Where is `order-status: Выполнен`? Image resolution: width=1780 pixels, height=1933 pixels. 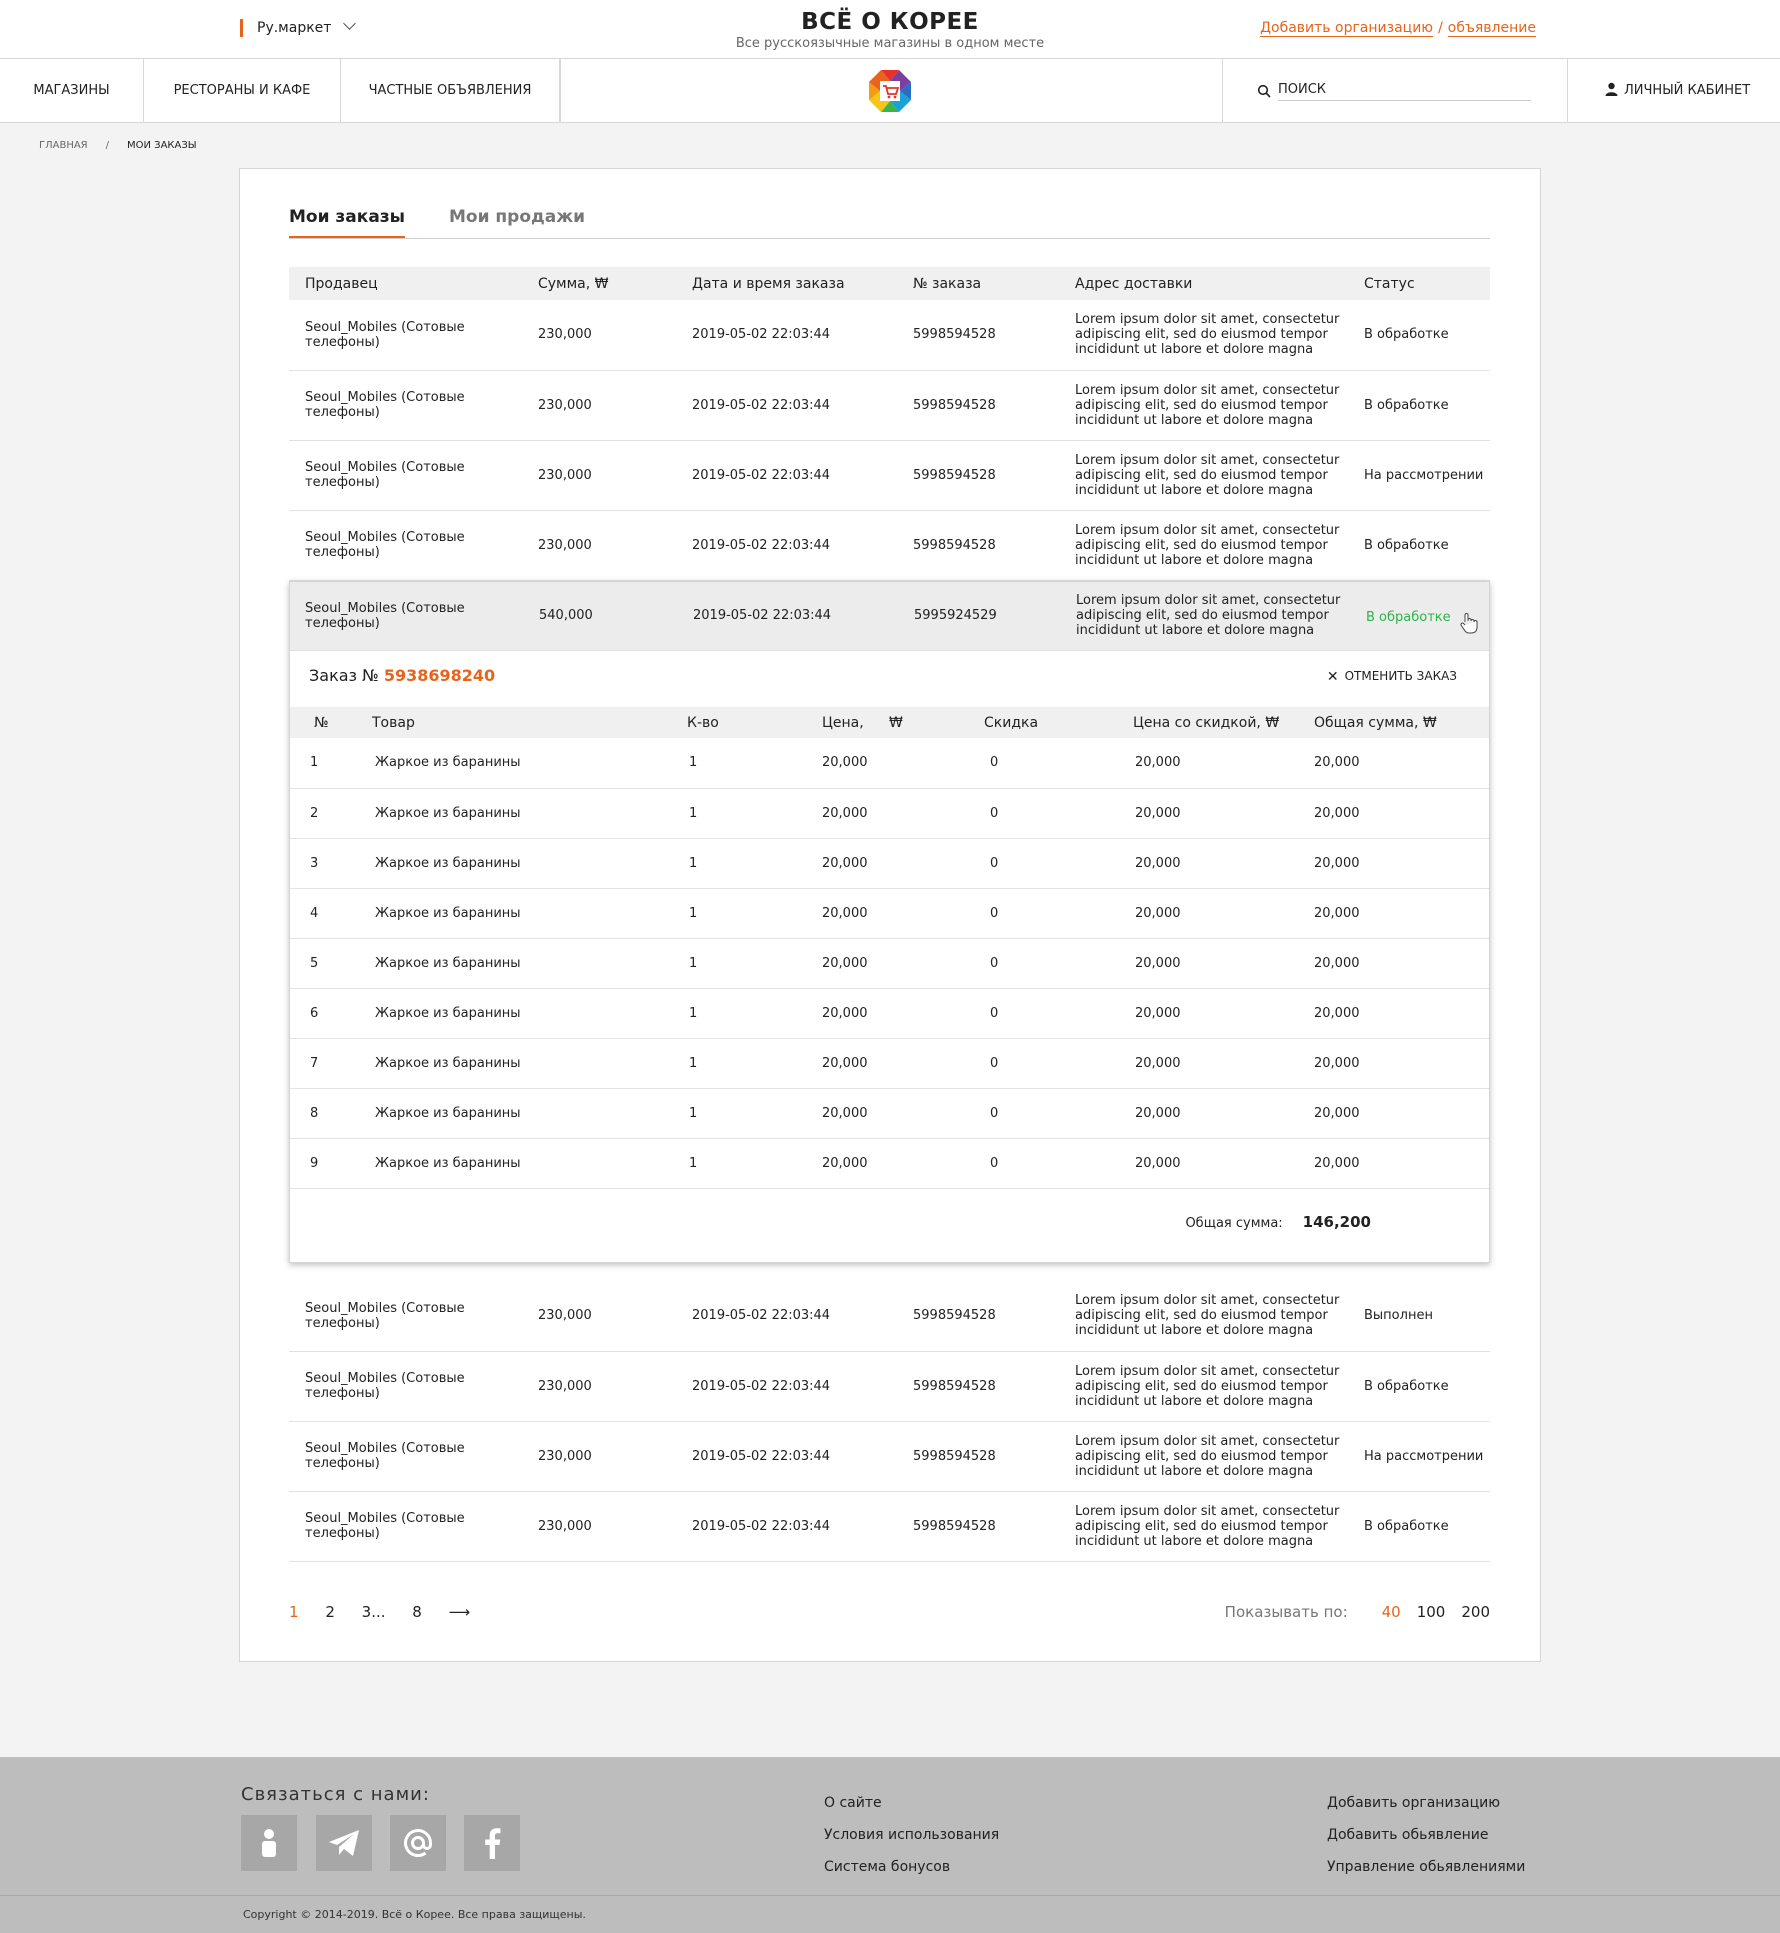 order-status: Выполнен is located at coordinates (1419, 1316).